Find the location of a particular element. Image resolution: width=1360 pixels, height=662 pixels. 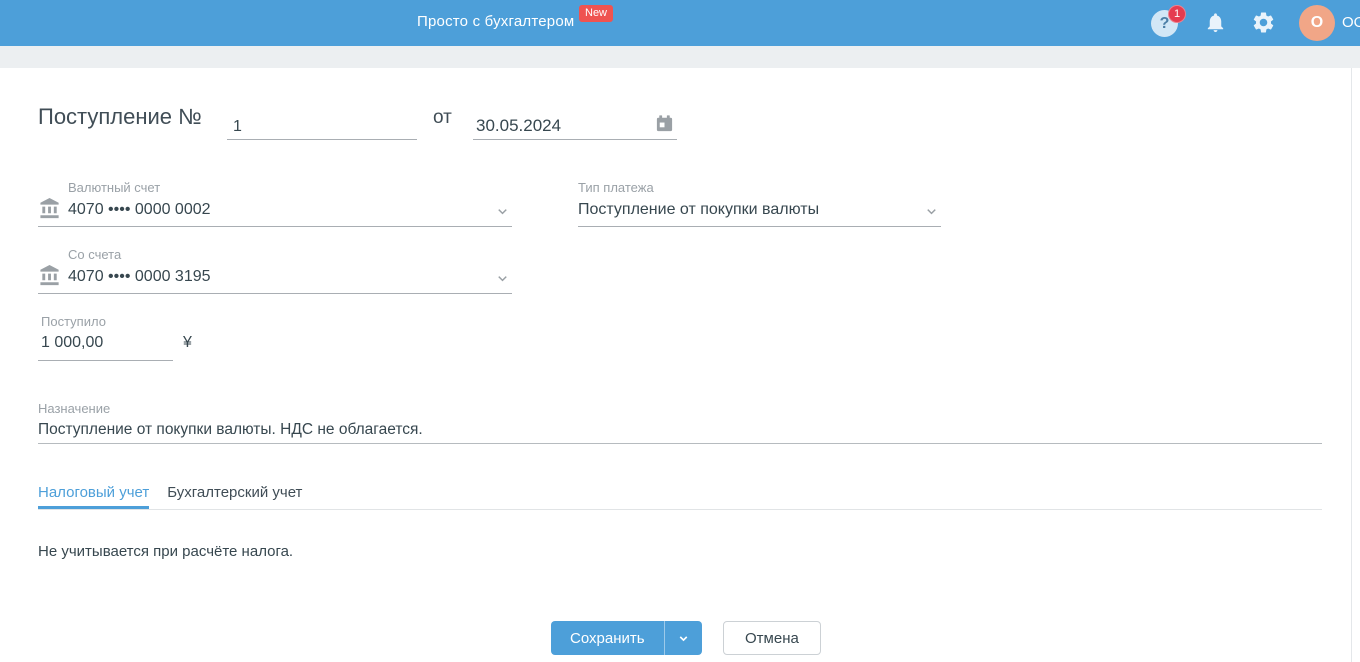

save-split-button: Сохранить is located at coordinates (626, 638).